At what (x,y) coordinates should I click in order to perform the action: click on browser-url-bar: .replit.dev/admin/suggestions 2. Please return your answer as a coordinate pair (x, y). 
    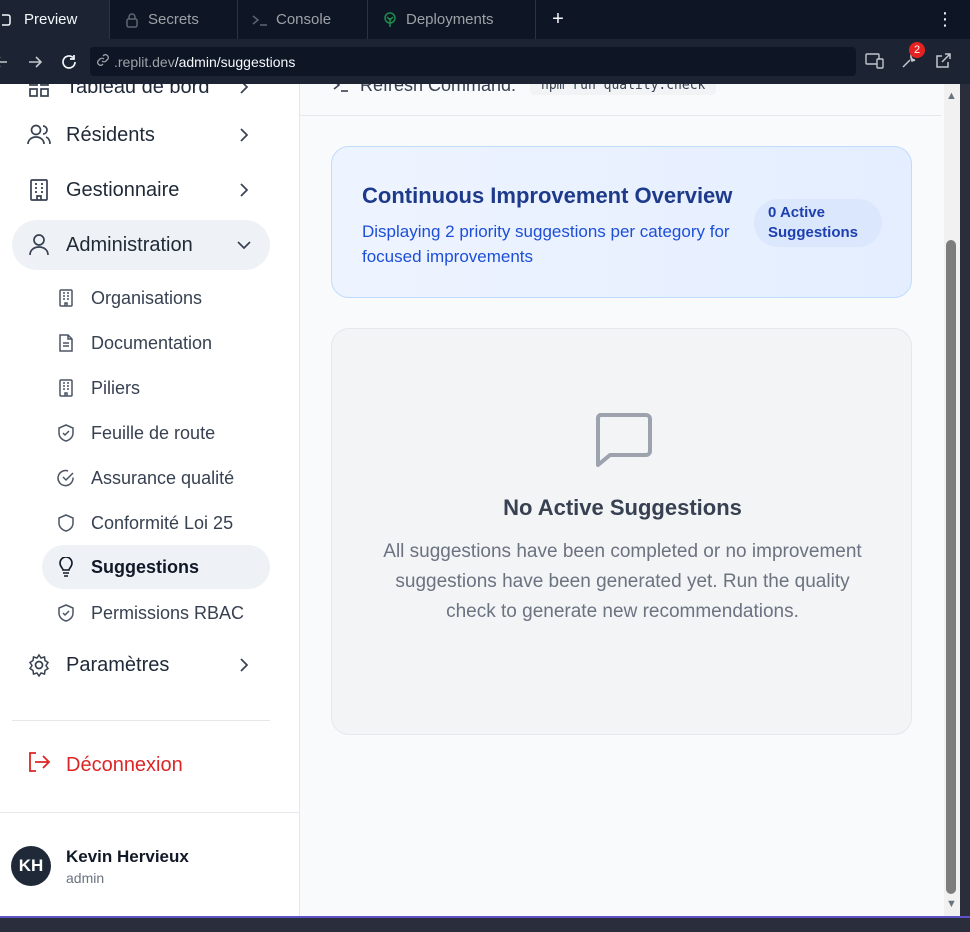
    Looking at the image, I should click on (485, 61).